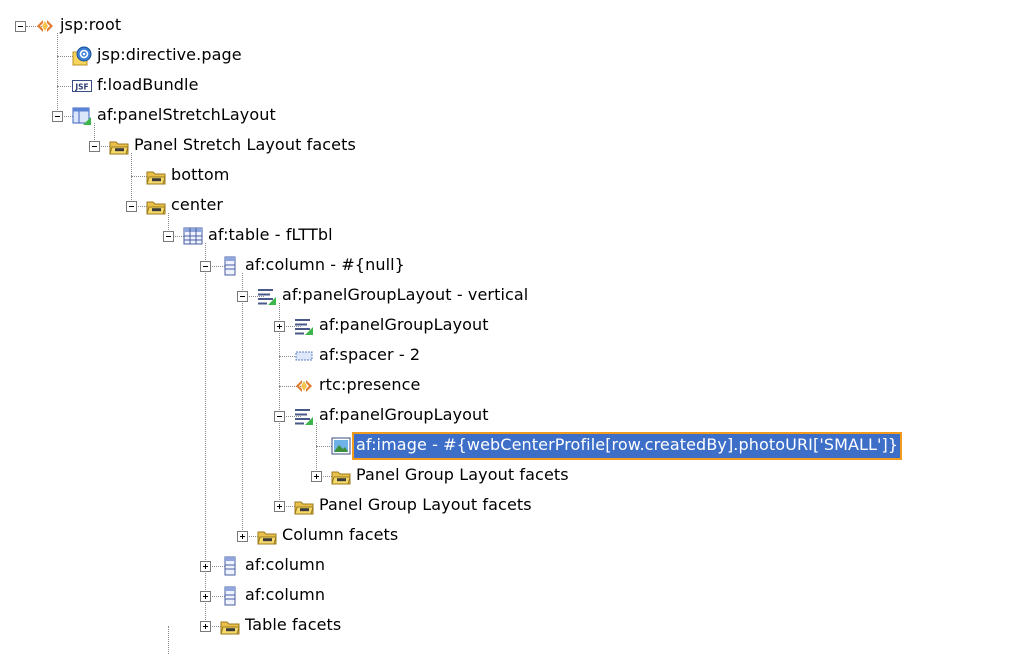  Describe the element at coordinates (405, 296) in the screenshot. I see `tree-node-label: af:panelGroupLayout - vertical` at that location.